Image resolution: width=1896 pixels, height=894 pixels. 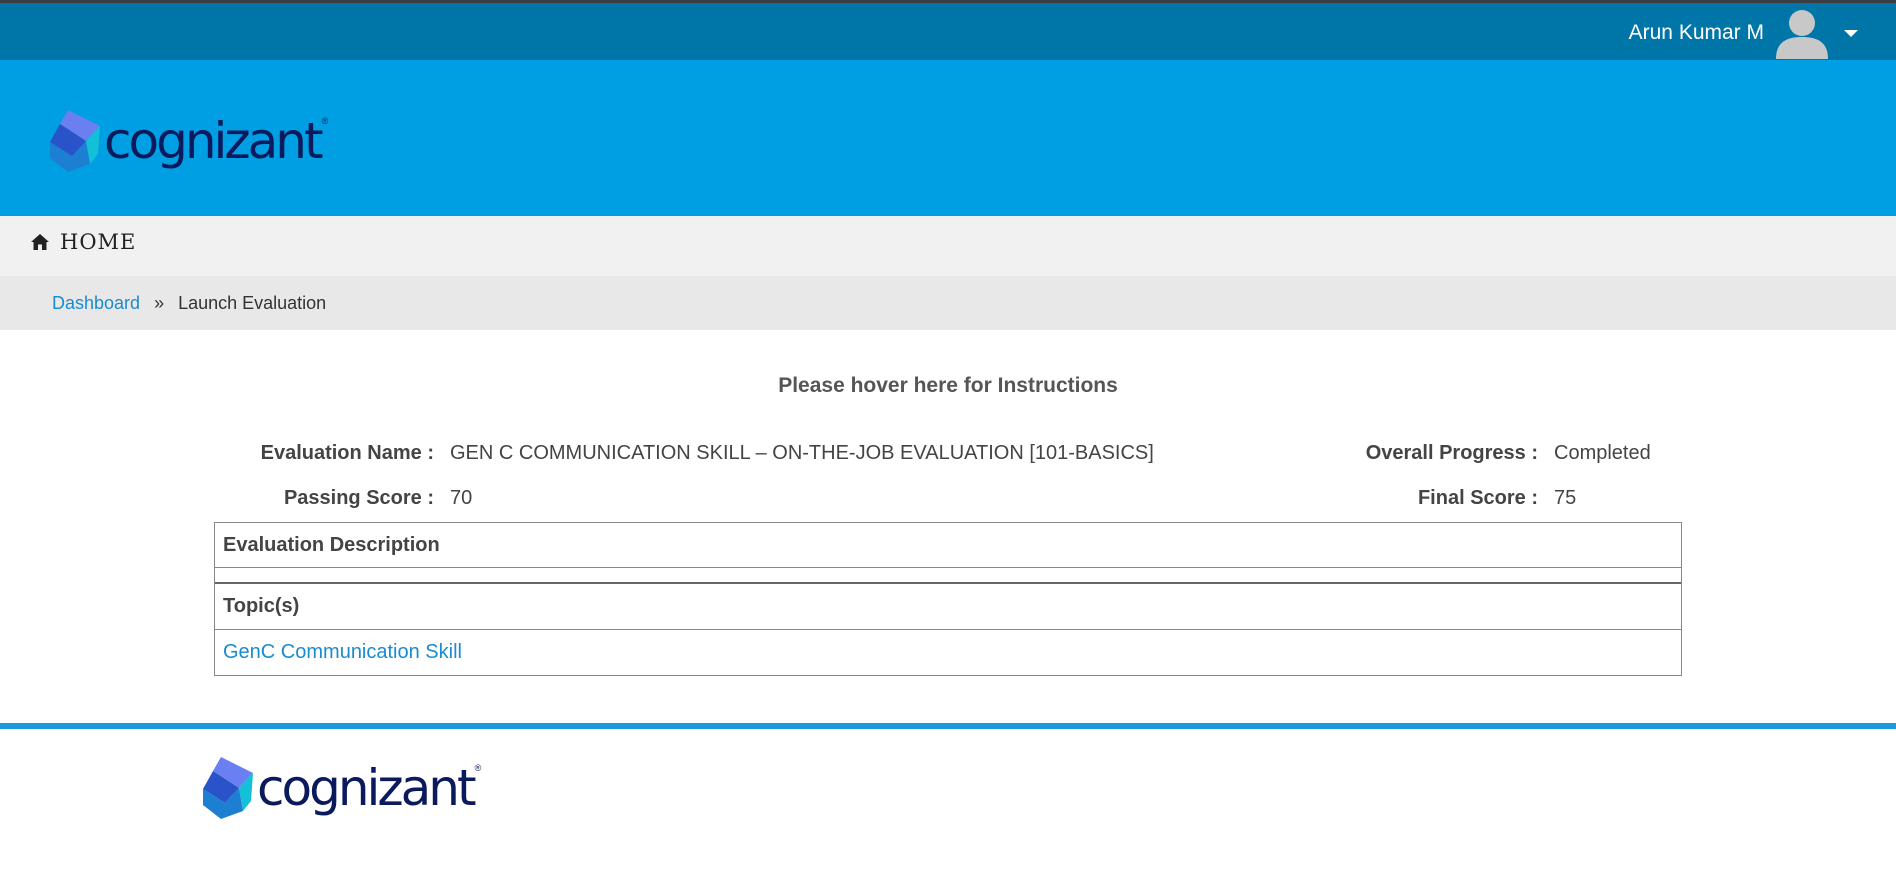 What do you see at coordinates (948, 303) in the screenshot?
I see `breadcrumb: Dashboard » Launch Evaluation` at bounding box center [948, 303].